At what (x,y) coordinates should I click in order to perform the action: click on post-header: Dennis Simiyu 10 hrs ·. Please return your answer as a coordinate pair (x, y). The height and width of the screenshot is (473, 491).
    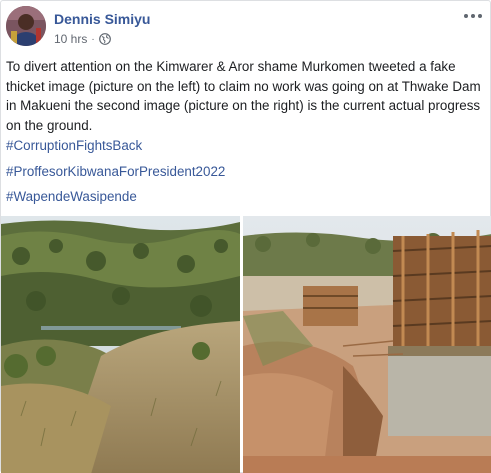
    Looking at the image, I should click on (246, 27).